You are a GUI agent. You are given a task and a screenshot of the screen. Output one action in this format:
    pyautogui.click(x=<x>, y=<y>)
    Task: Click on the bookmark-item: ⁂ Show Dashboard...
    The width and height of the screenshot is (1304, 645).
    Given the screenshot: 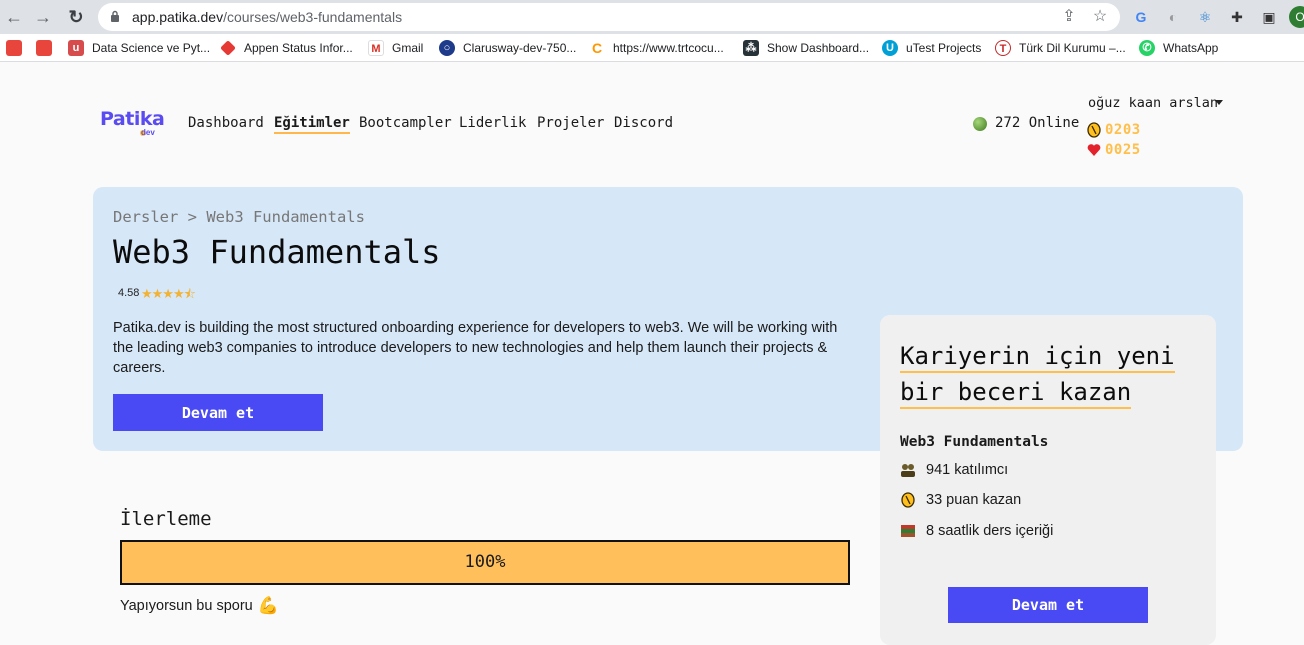 What is the action you would take?
    pyautogui.click(x=806, y=48)
    